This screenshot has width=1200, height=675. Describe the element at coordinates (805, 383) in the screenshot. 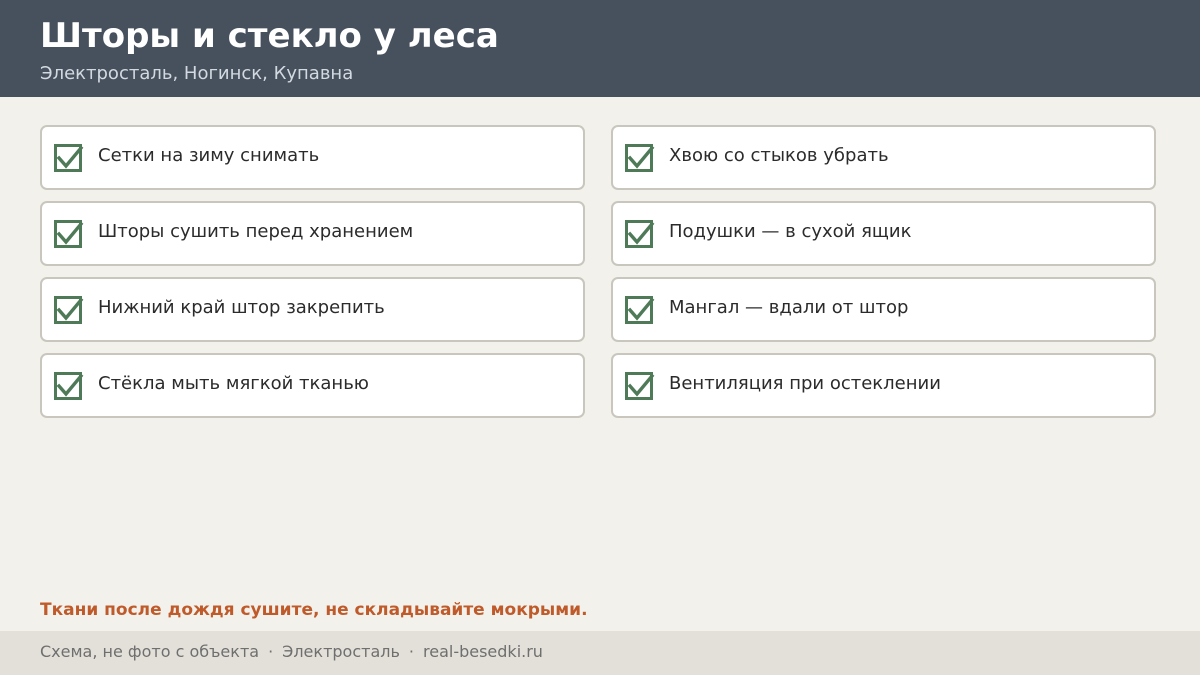

I see `checklist-item-label: Вентиляция при остеклении` at that location.